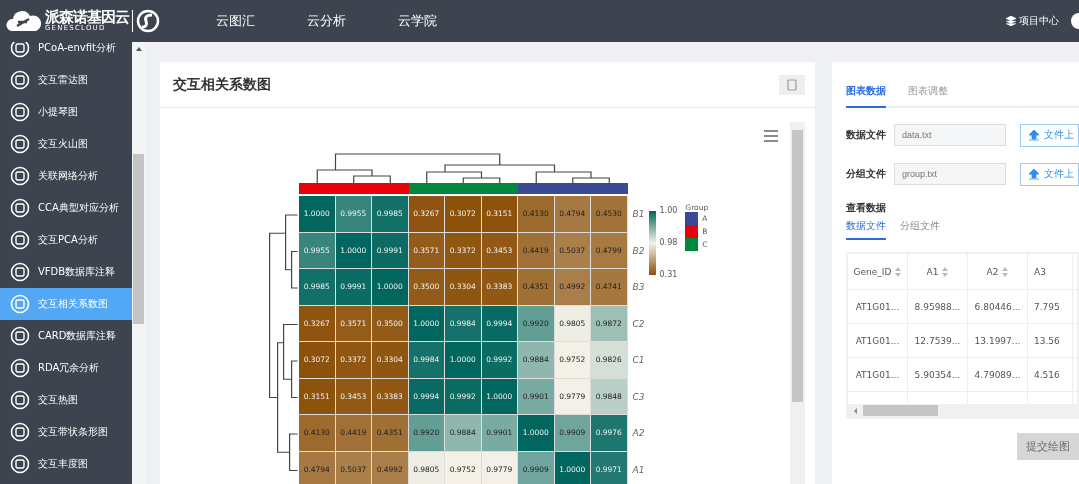  Describe the element at coordinates (638, 251) in the screenshot. I see `row-label: B2` at that location.